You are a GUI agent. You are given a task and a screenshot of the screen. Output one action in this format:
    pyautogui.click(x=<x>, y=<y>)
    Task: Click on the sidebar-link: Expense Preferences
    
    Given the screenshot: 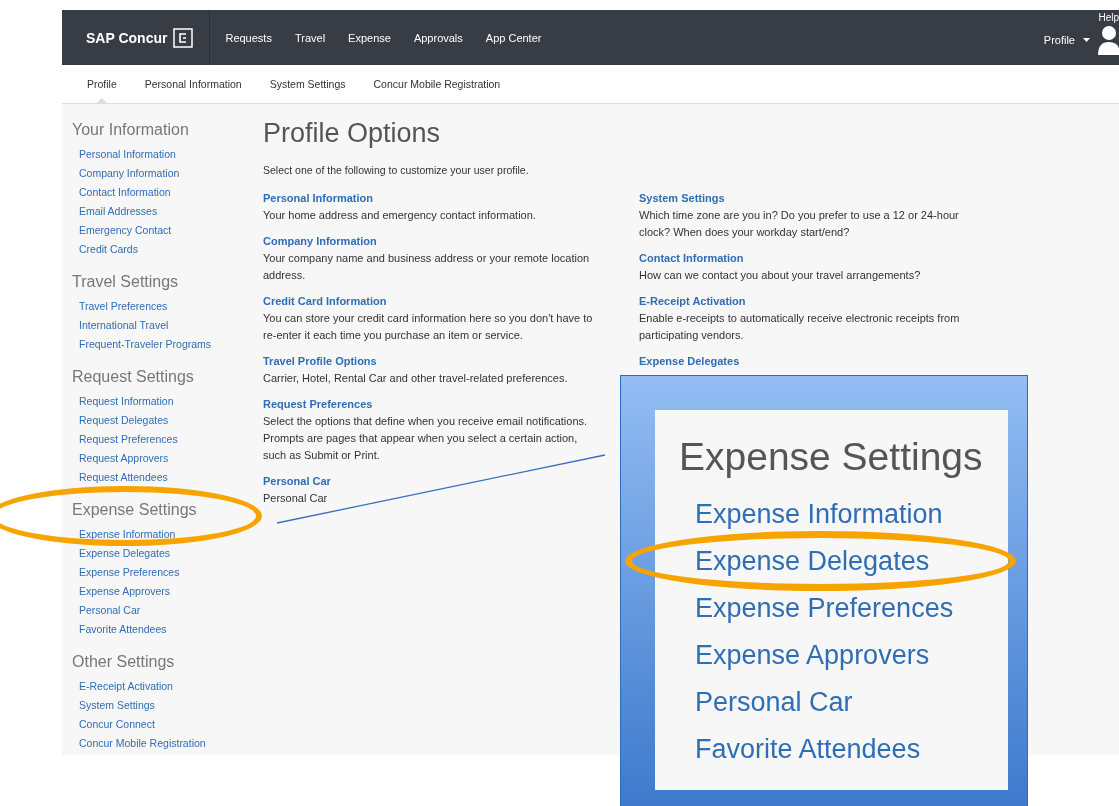 What is the action you would take?
    pyautogui.click(x=126, y=572)
    